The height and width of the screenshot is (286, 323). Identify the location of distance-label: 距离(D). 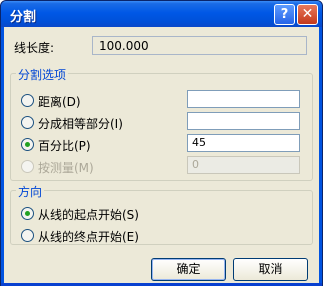
(59, 101).